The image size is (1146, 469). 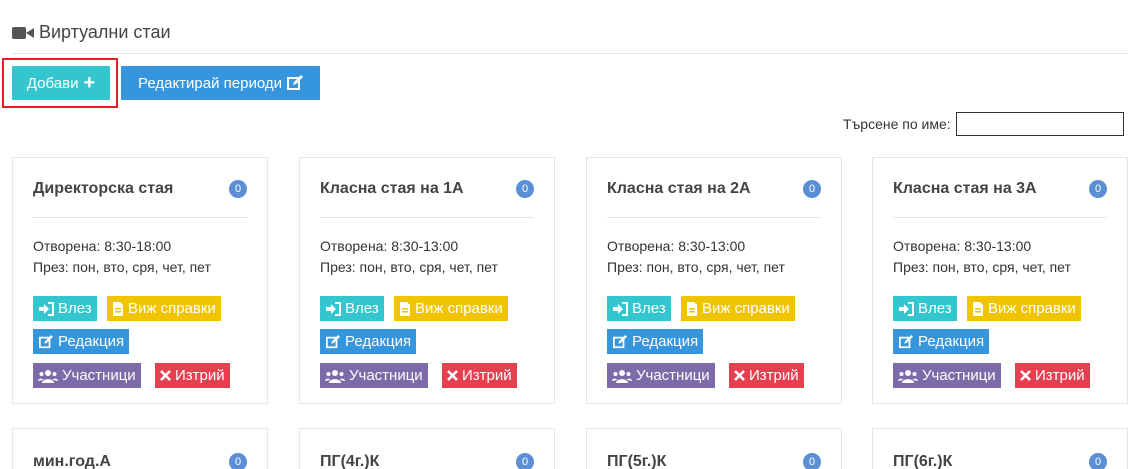 I want to click on add-button: Добави +, so click(x=61, y=83).